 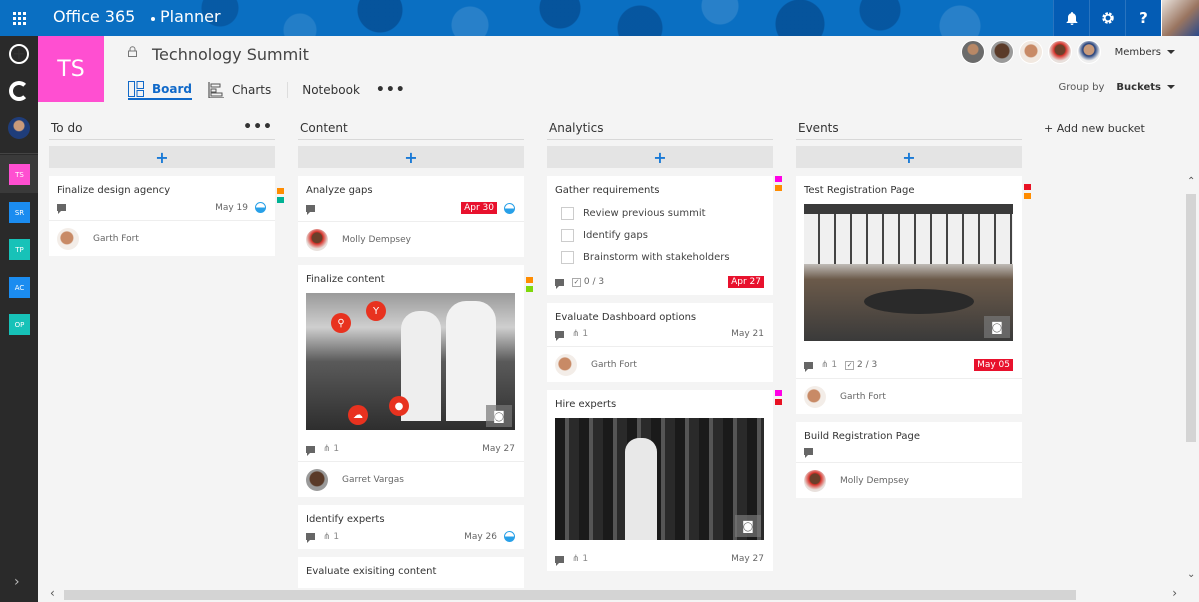 I want to click on task-card: Analyze gaps Apr 30 Molly Dempsey, so click(x=411, y=216).